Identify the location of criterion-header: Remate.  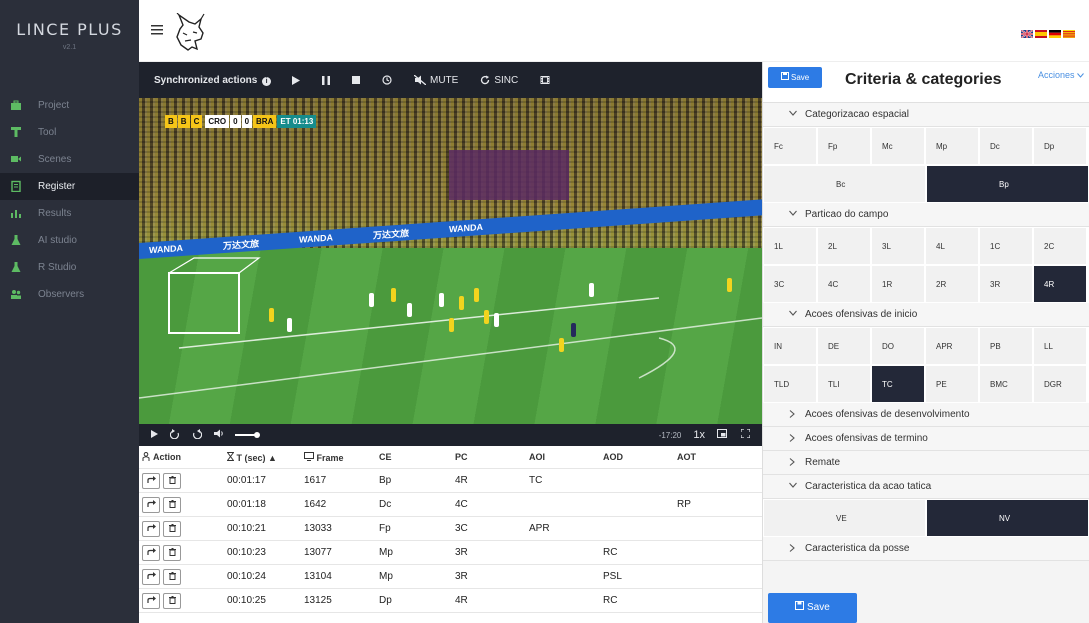
(926, 463).